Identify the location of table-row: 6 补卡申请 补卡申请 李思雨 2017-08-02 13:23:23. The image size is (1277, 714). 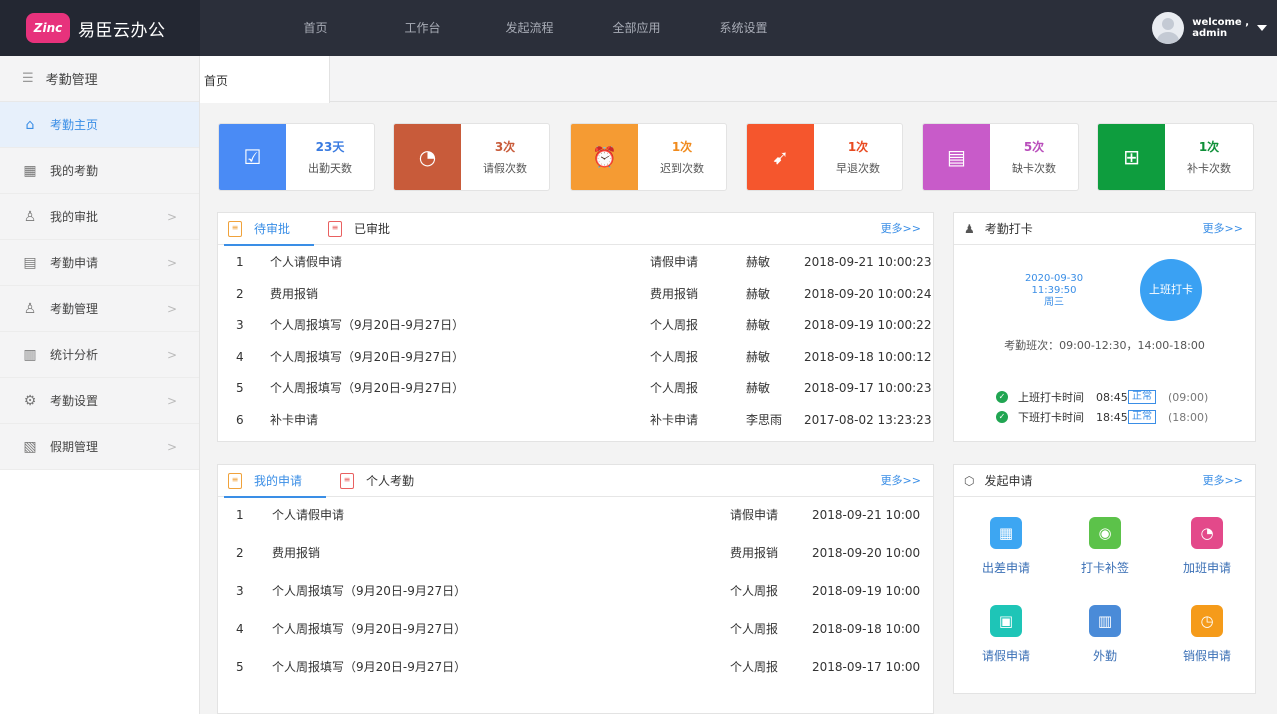
(575, 421).